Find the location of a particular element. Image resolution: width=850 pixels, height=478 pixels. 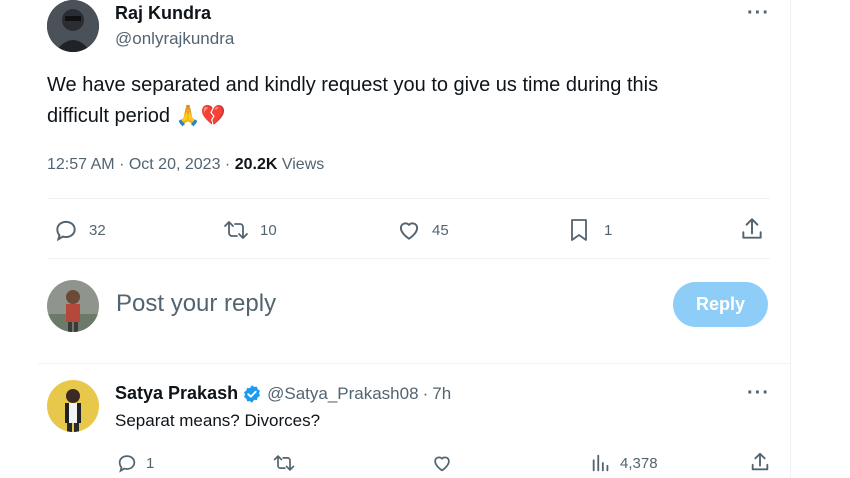

reply-like-button is located at coordinates (442, 463).